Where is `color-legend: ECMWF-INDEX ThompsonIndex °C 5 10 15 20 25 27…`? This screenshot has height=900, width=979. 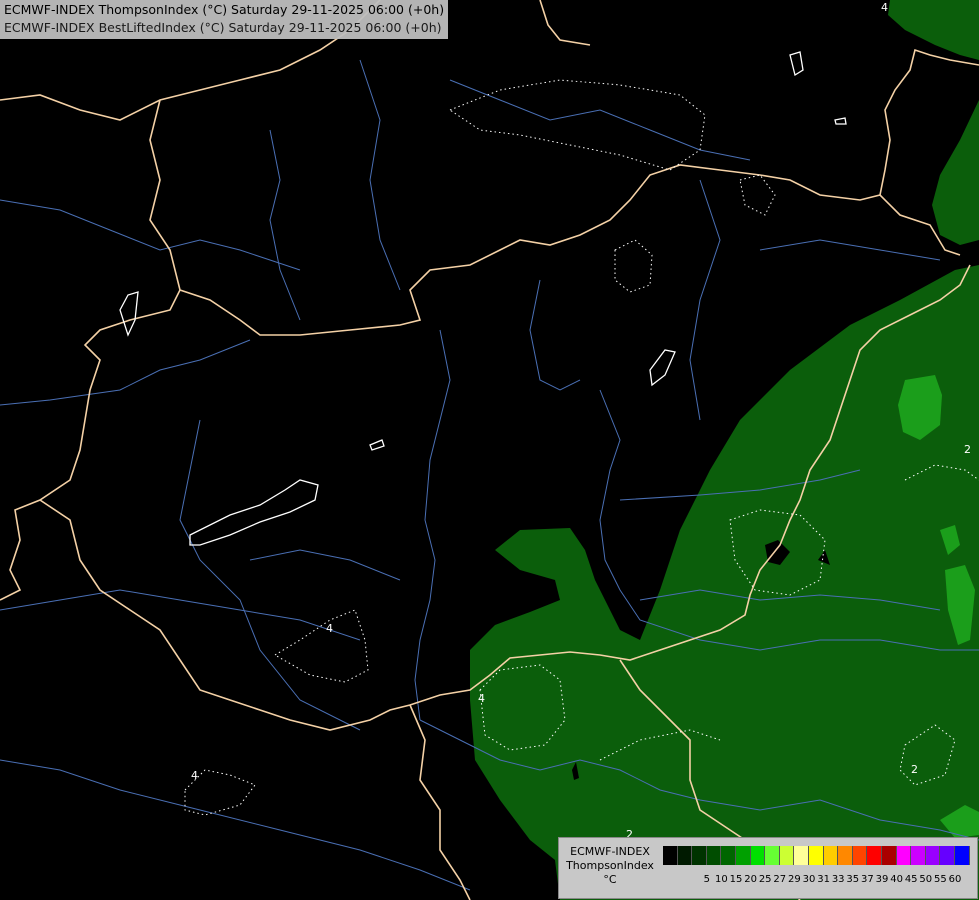
color-legend: ECMWF-INDEX ThompsonIndex °C 5 10 15 20 25 27… is located at coordinates (768, 868).